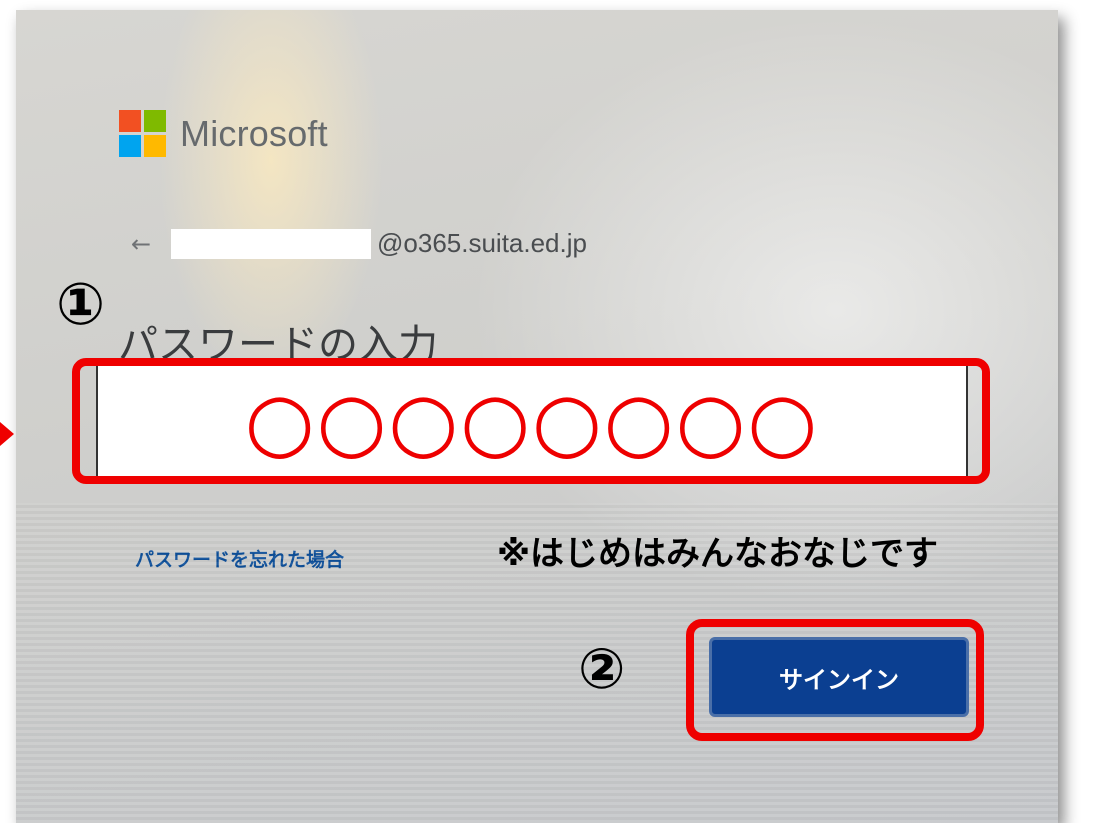 Image resolution: width=1115 pixels, height=823 pixels. What do you see at coordinates (718, 554) in the screenshot?
I see `password-note: ※はじめはみんなおなじです` at bounding box center [718, 554].